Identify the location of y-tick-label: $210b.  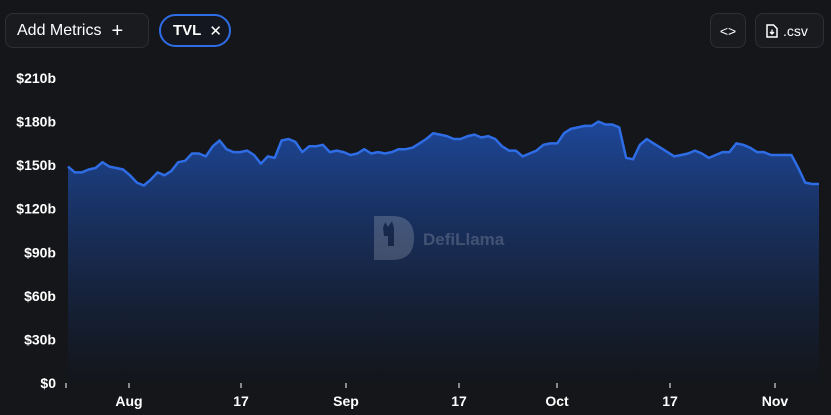
(36, 78).